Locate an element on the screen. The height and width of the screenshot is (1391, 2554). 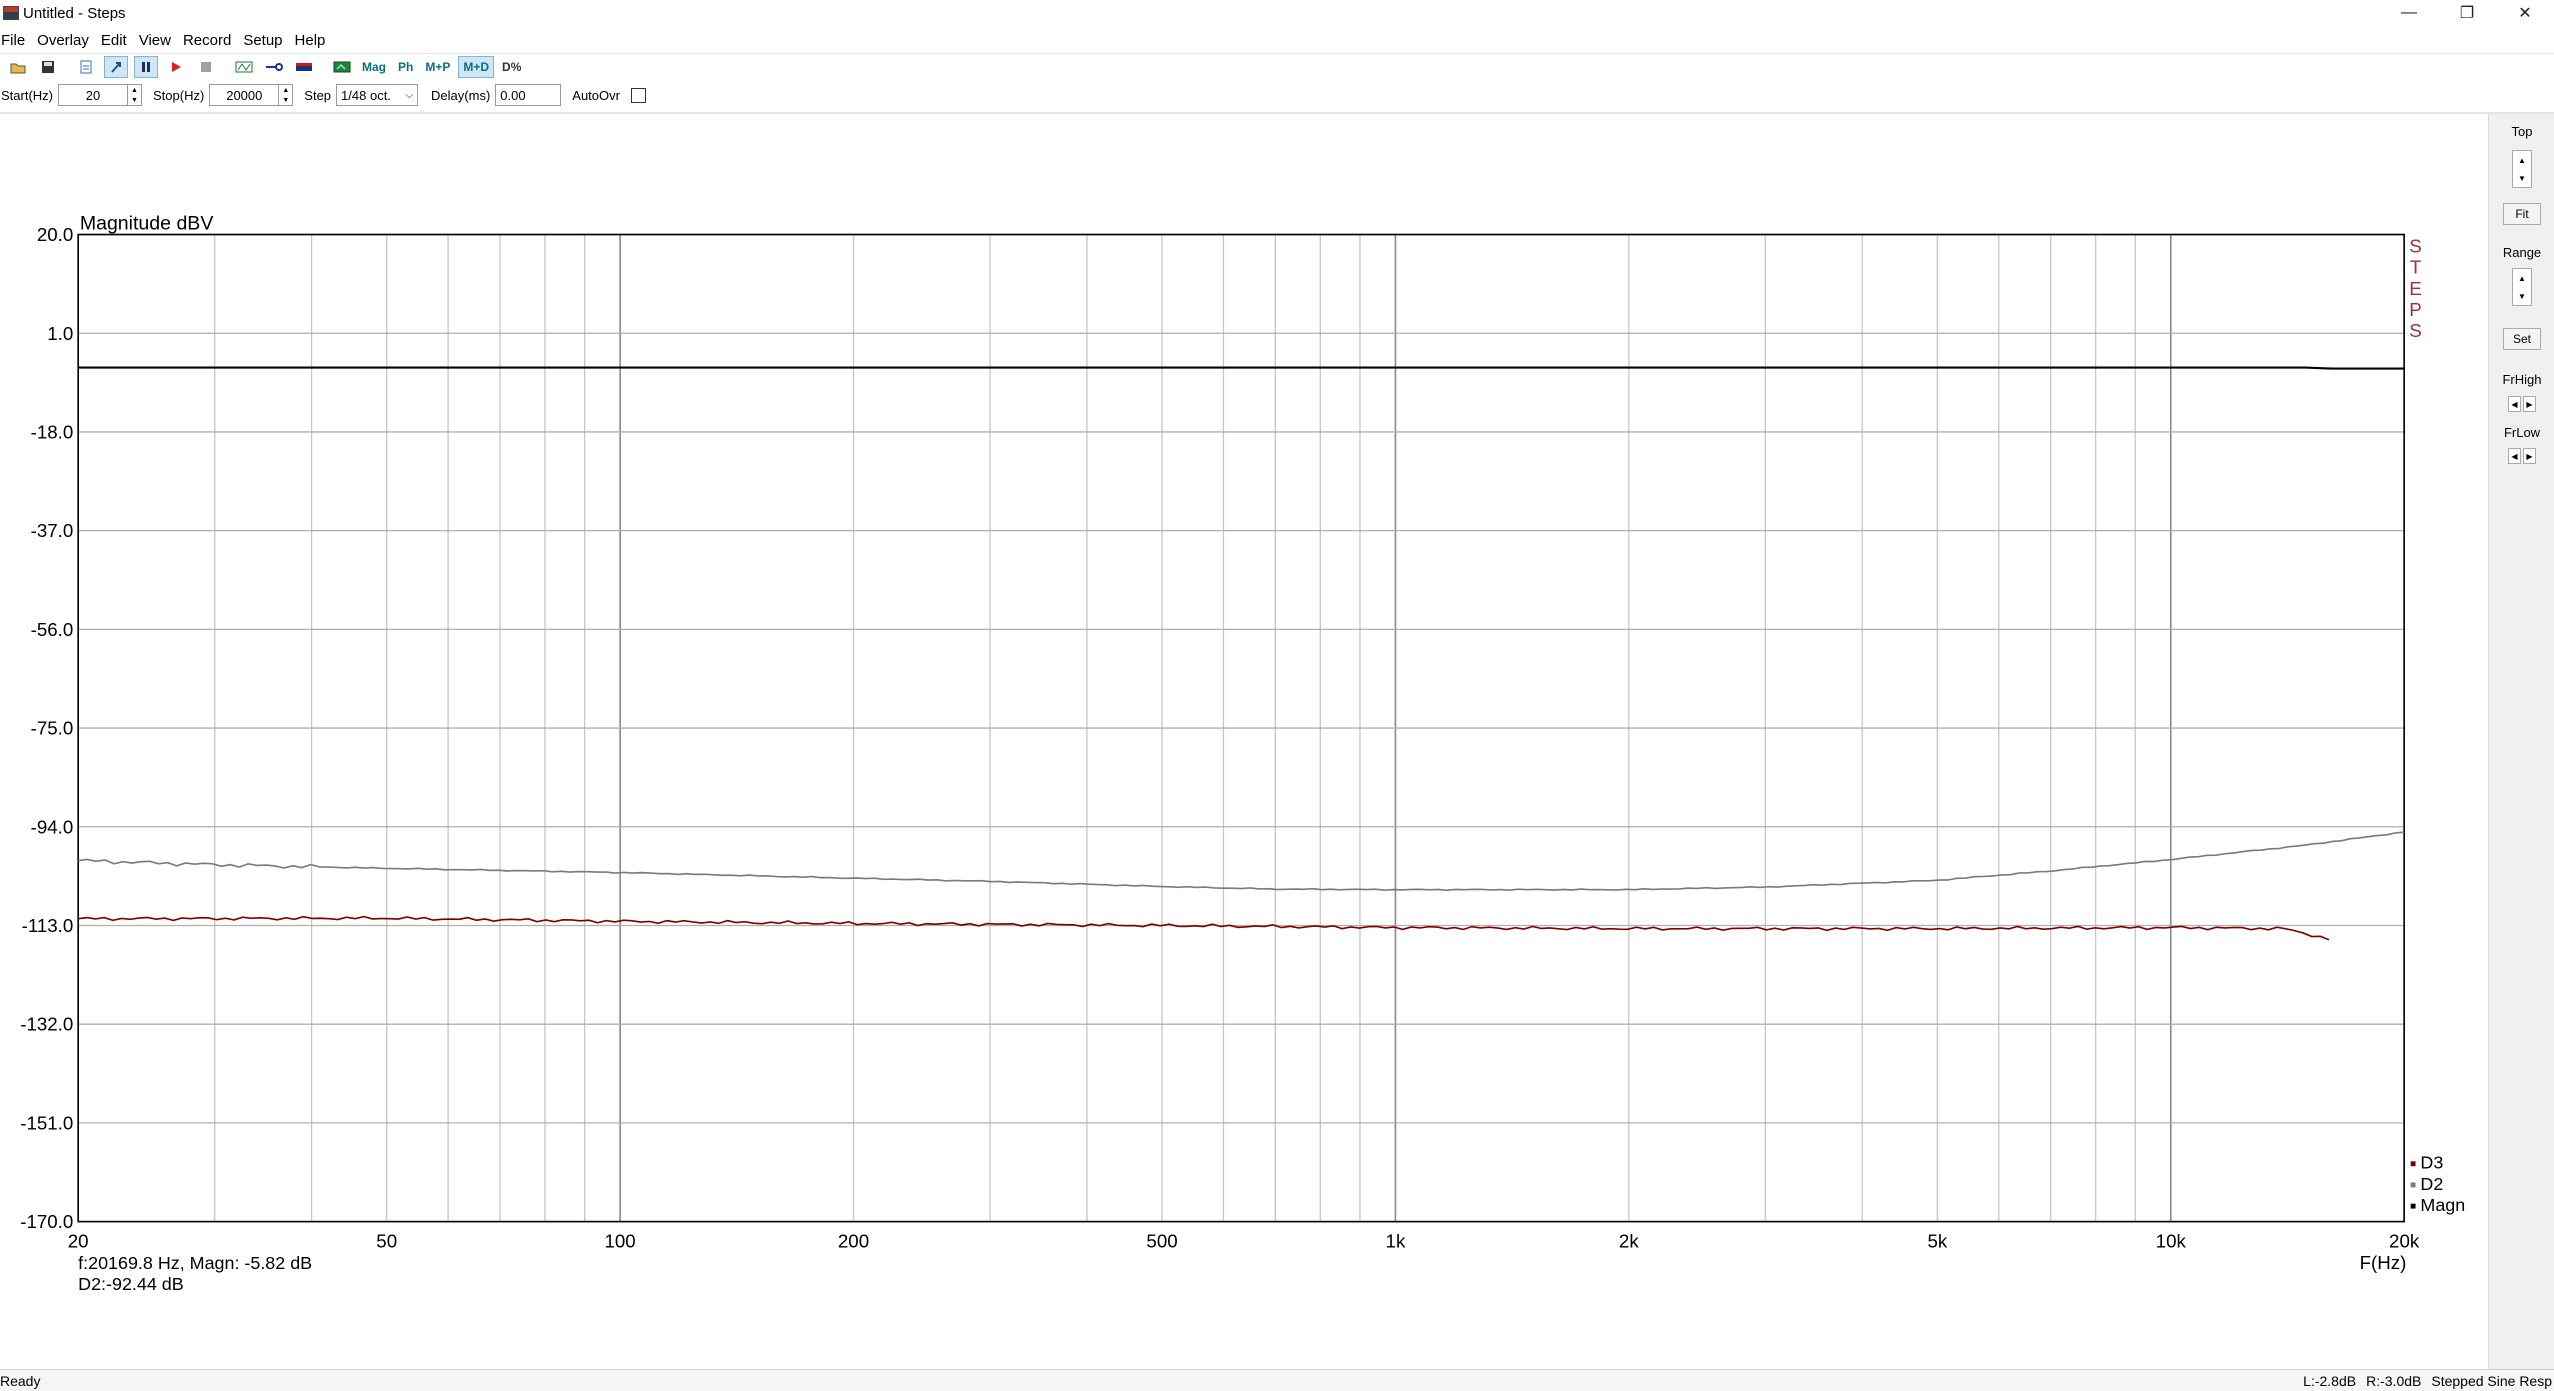
x-axis-ticks: 20 50 100 200 500 1k 2k 5k 10k 20k is located at coordinates (1244, 1241).